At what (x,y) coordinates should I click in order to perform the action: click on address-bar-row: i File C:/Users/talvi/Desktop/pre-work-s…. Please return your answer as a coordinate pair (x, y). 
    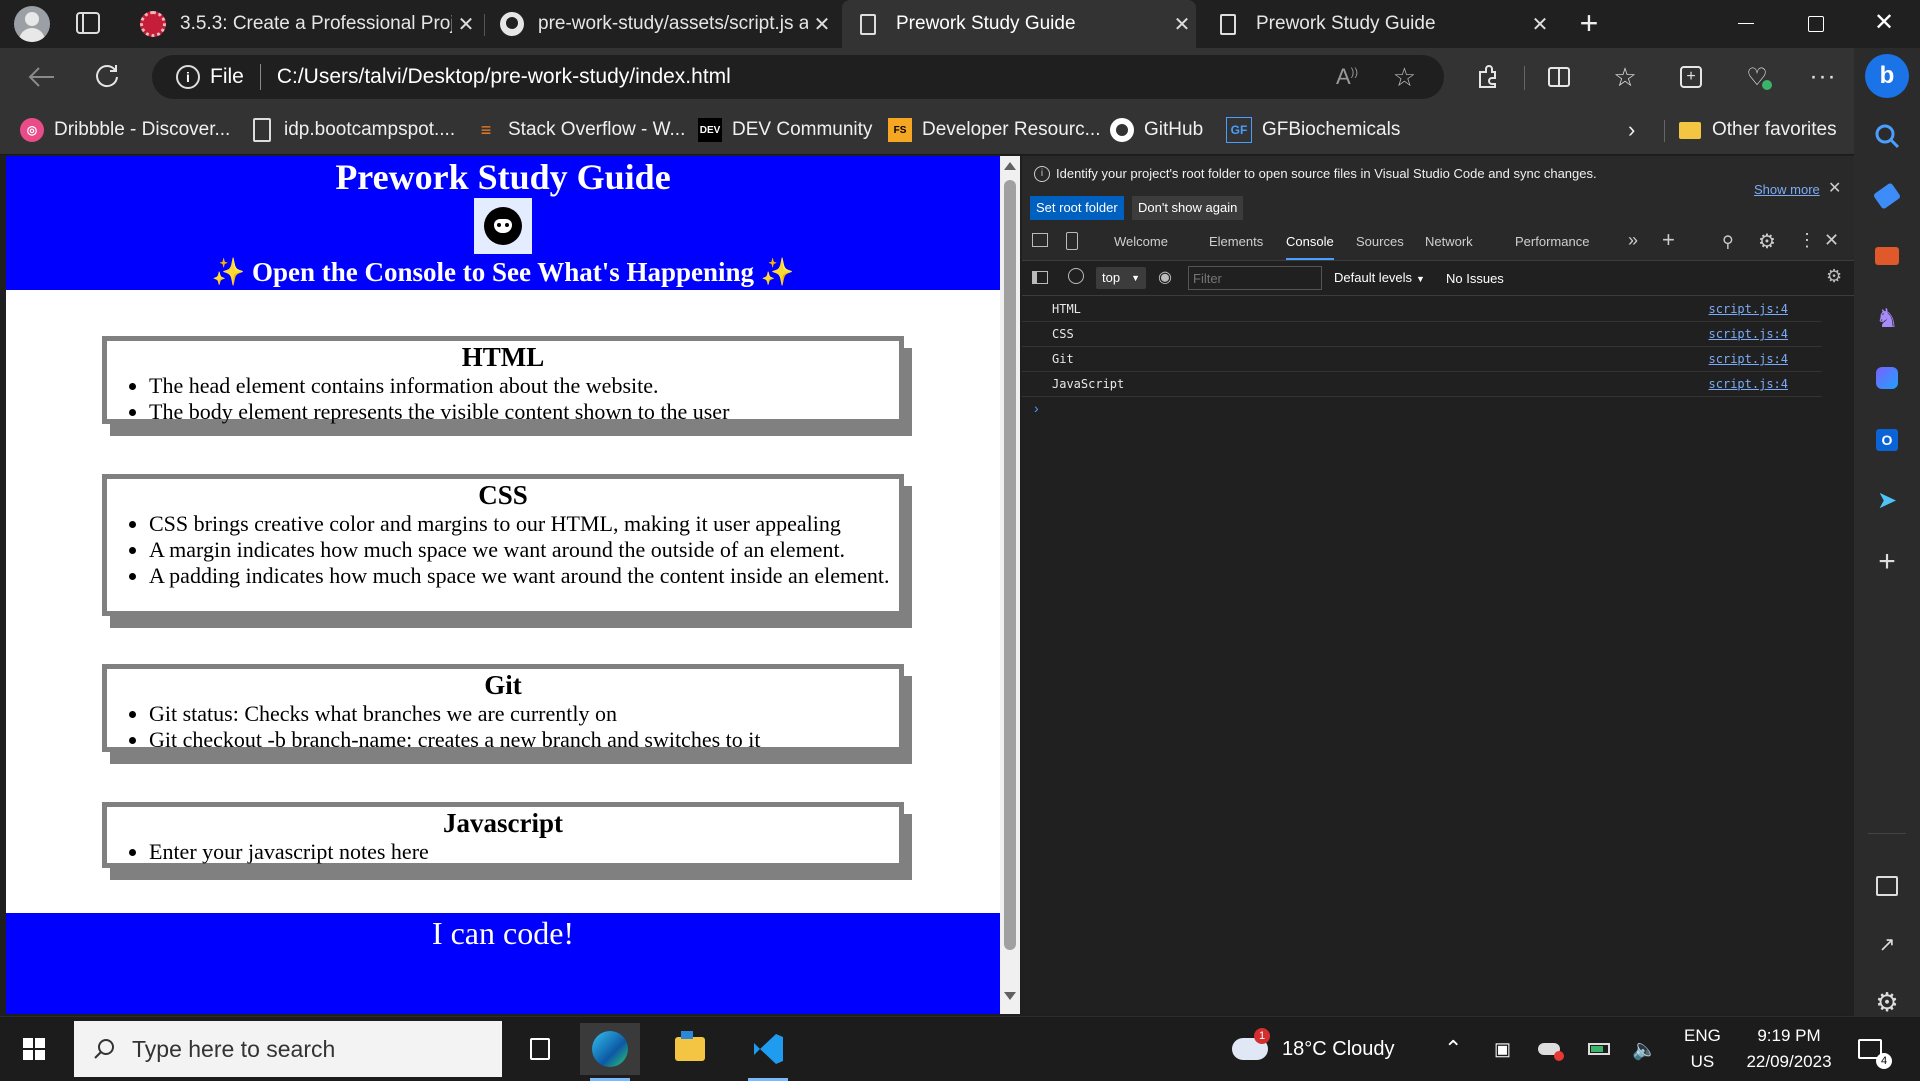
    Looking at the image, I should click on (934, 77).